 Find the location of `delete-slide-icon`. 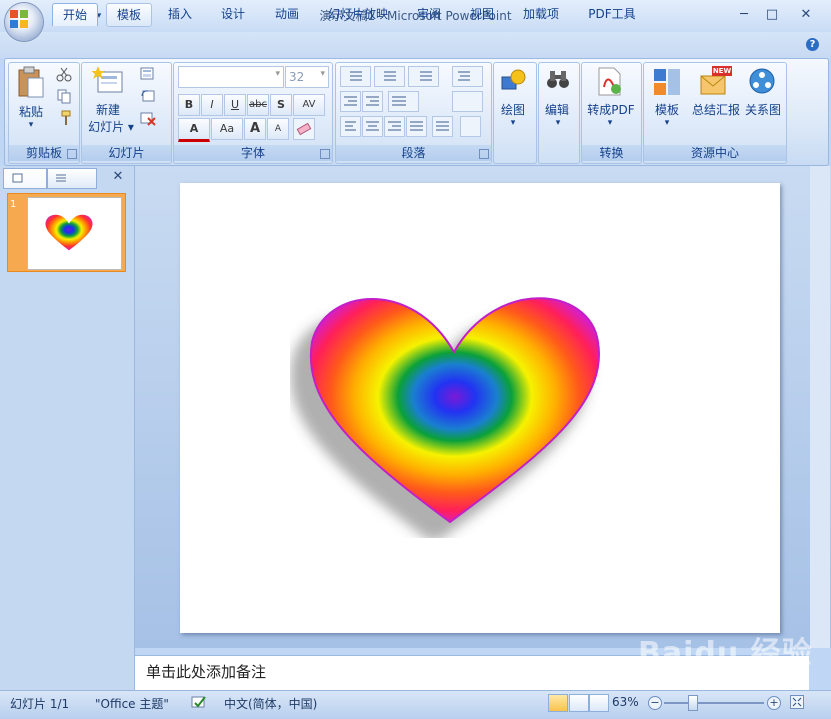

delete-slide-icon is located at coordinates (148, 118).